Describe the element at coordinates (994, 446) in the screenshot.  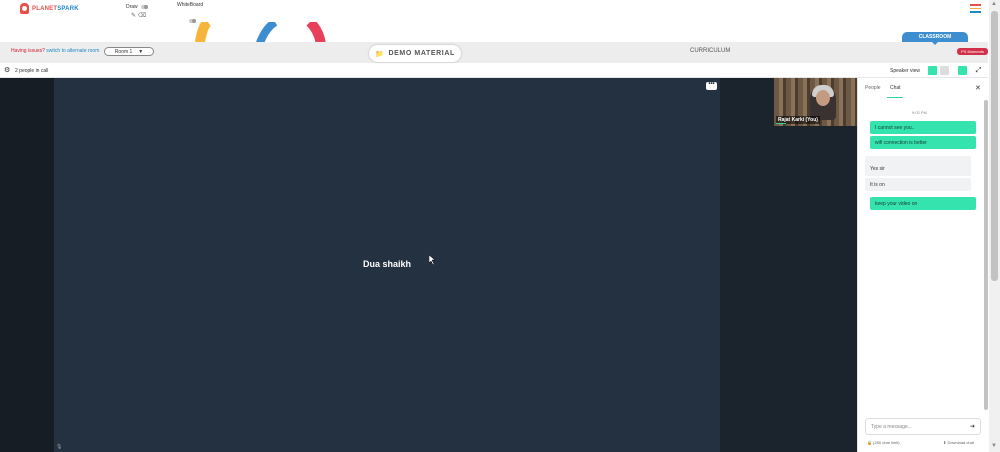
I see `scroll-down-icon: ▼` at that location.